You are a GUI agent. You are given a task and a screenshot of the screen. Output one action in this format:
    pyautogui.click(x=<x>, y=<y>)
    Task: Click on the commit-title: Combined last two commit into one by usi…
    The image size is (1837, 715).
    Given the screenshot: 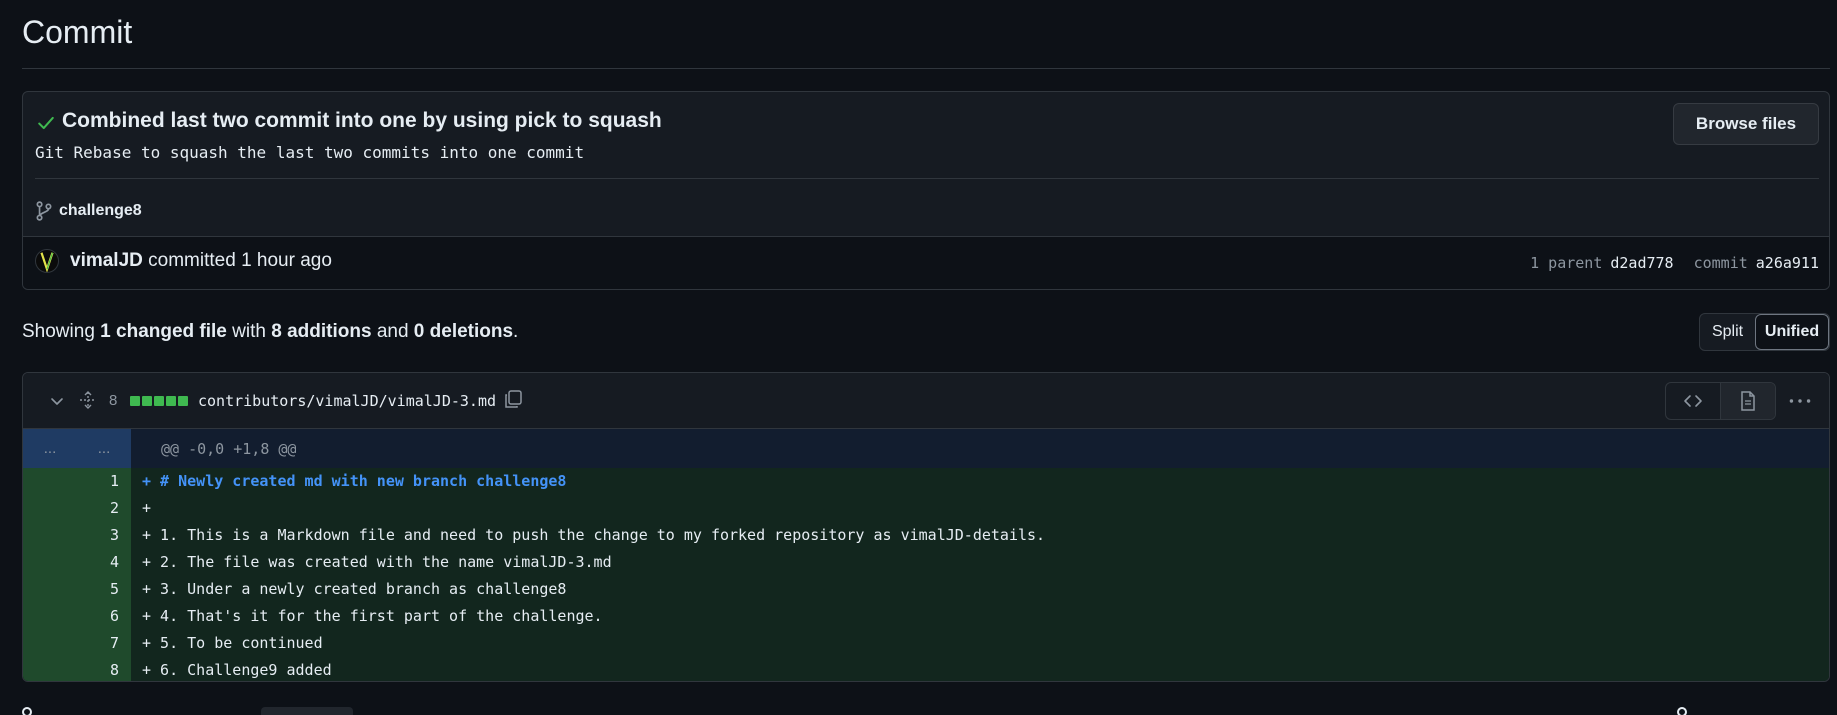 What is the action you would take?
    pyautogui.click(x=362, y=120)
    